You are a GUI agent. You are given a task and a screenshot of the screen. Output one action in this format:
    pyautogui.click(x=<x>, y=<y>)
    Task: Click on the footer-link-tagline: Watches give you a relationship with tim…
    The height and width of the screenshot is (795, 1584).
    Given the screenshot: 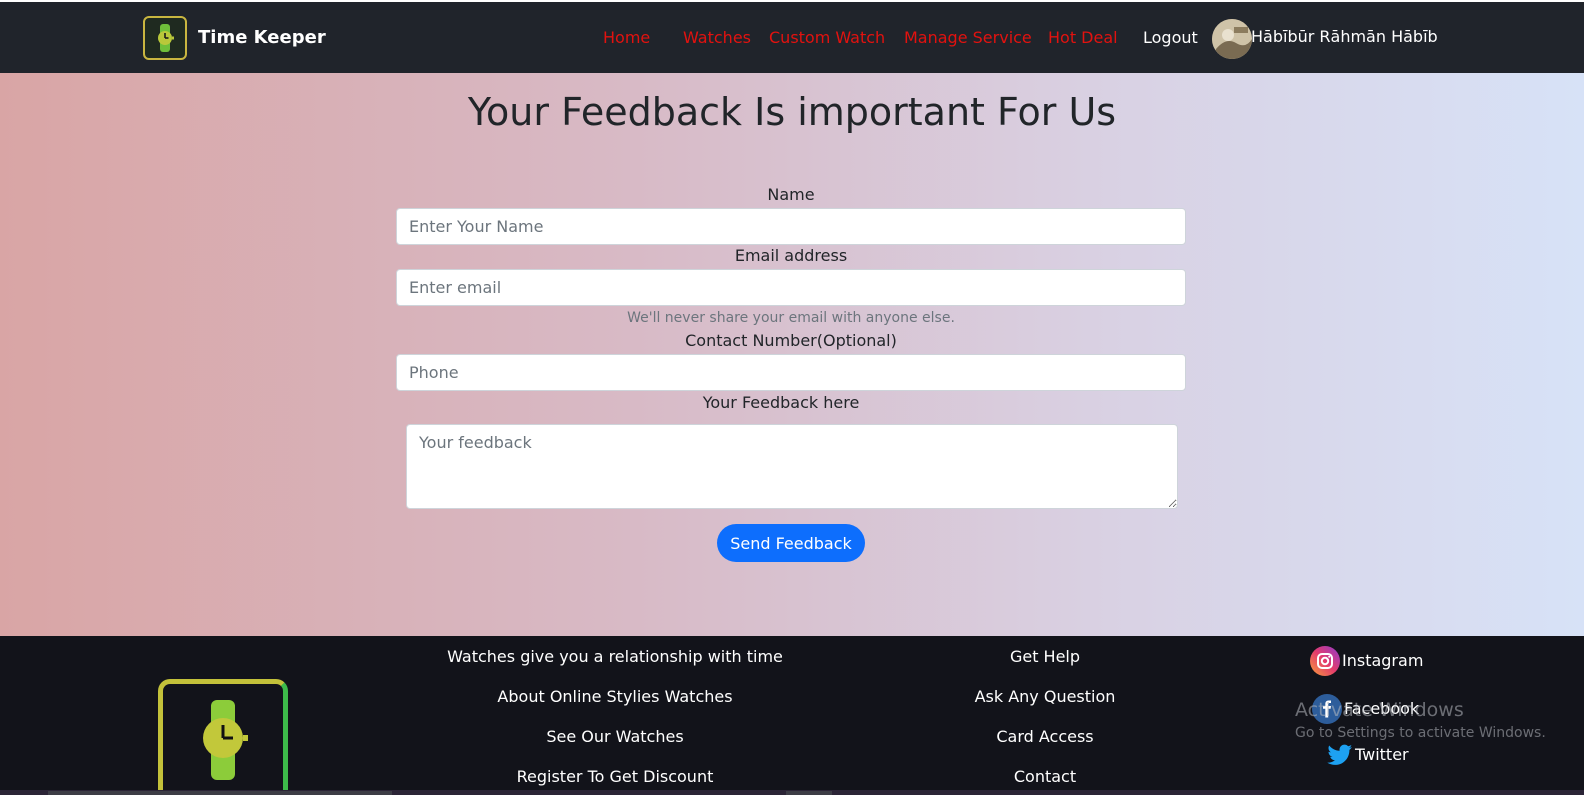 What is the action you would take?
    pyautogui.click(x=615, y=657)
    